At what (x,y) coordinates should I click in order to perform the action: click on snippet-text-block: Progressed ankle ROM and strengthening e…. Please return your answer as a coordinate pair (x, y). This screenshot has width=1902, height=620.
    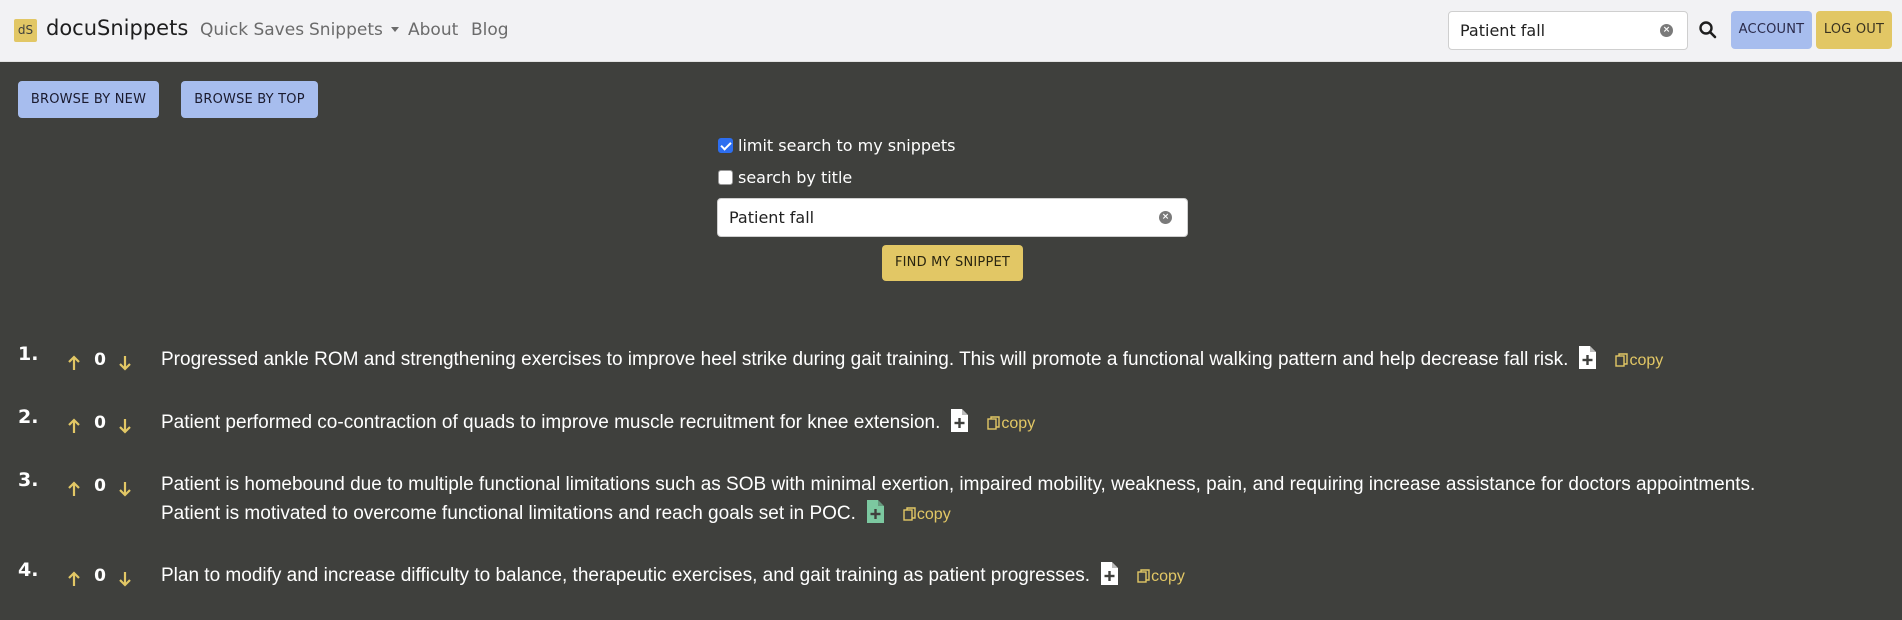
    Looking at the image, I should click on (1021, 360).